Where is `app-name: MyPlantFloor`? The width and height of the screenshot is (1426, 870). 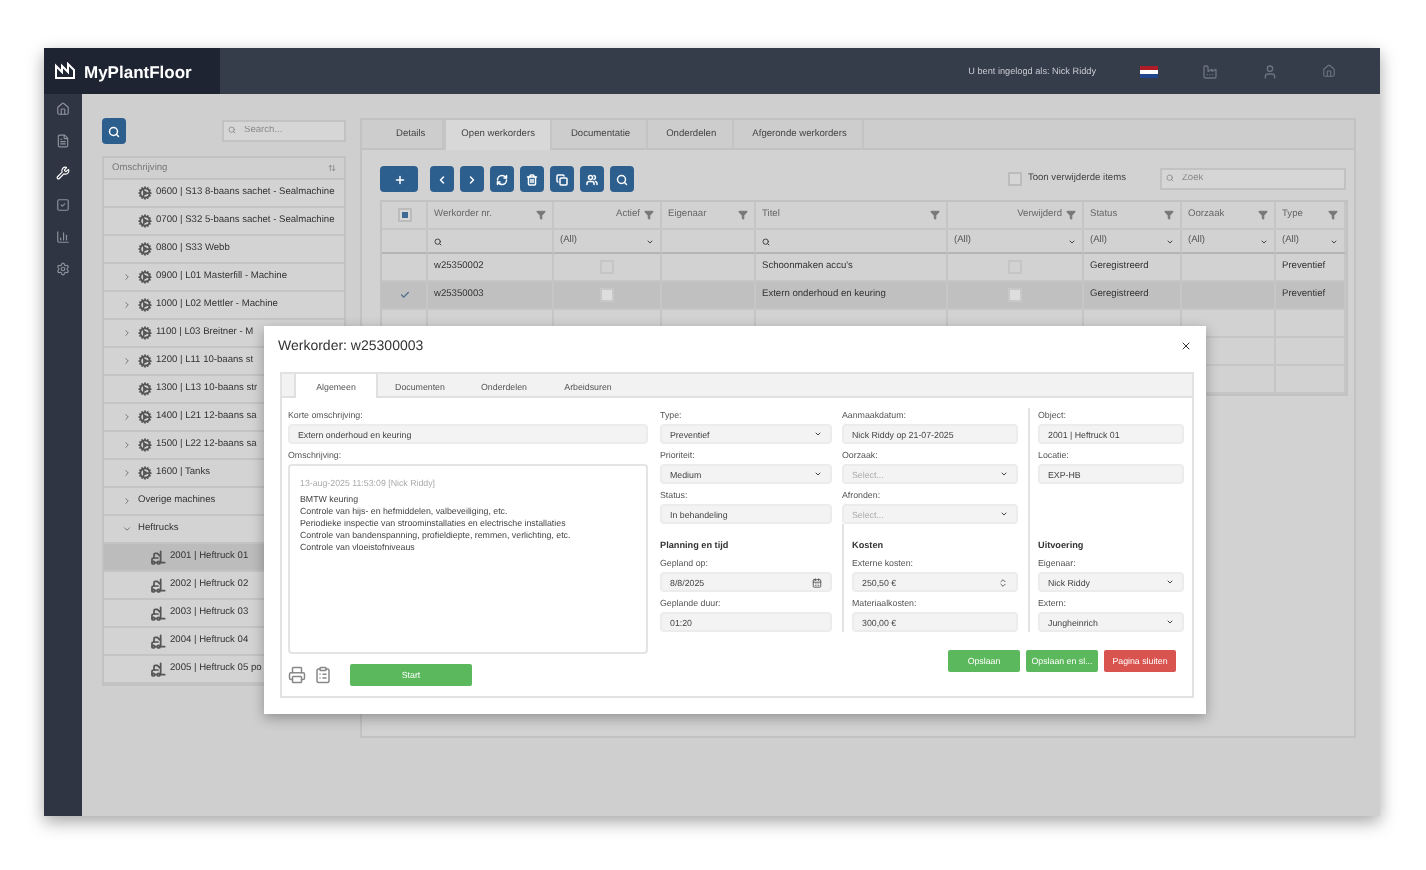
app-name: MyPlantFloor is located at coordinates (138, 71).